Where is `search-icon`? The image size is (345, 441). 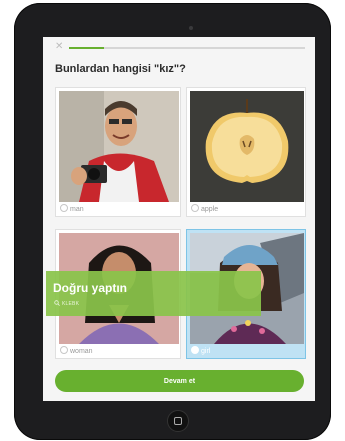 search-icon is located at coordinates (57, 303).